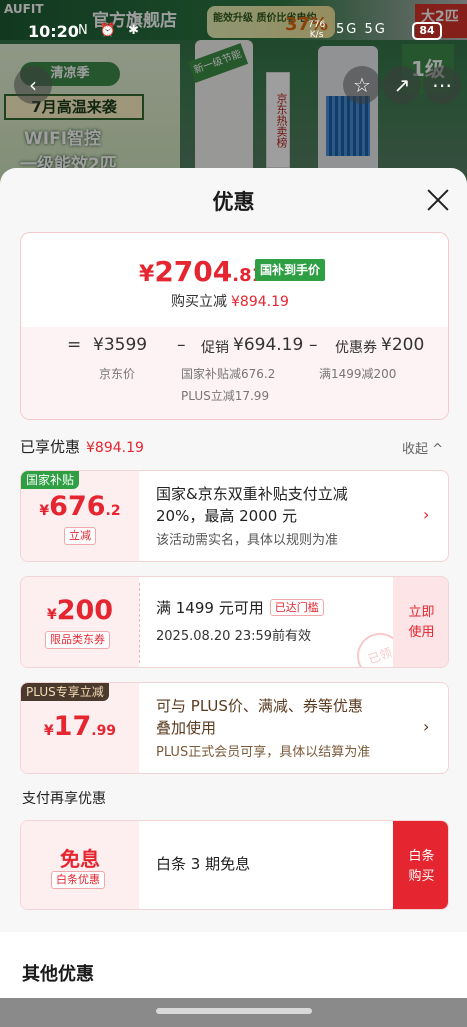  What do you see at coordinates (427, 31) in the screenshot?
I see `battery-icon: 84` at bounding box center [427, 31].